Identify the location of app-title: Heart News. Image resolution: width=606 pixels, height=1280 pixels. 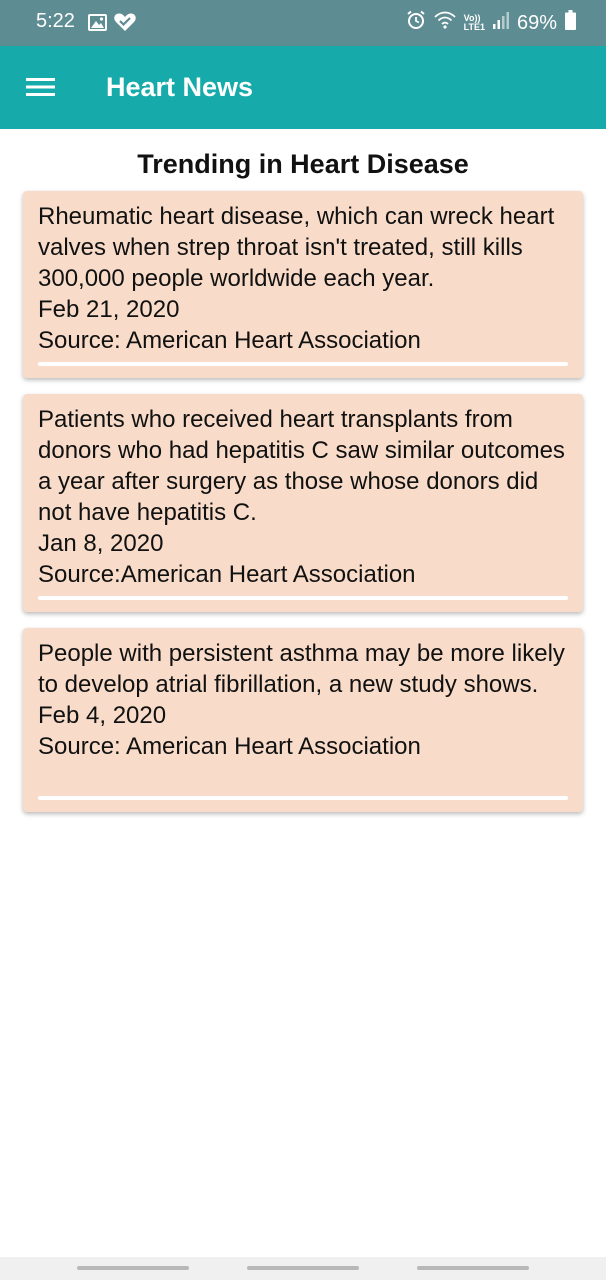
(180, 87).